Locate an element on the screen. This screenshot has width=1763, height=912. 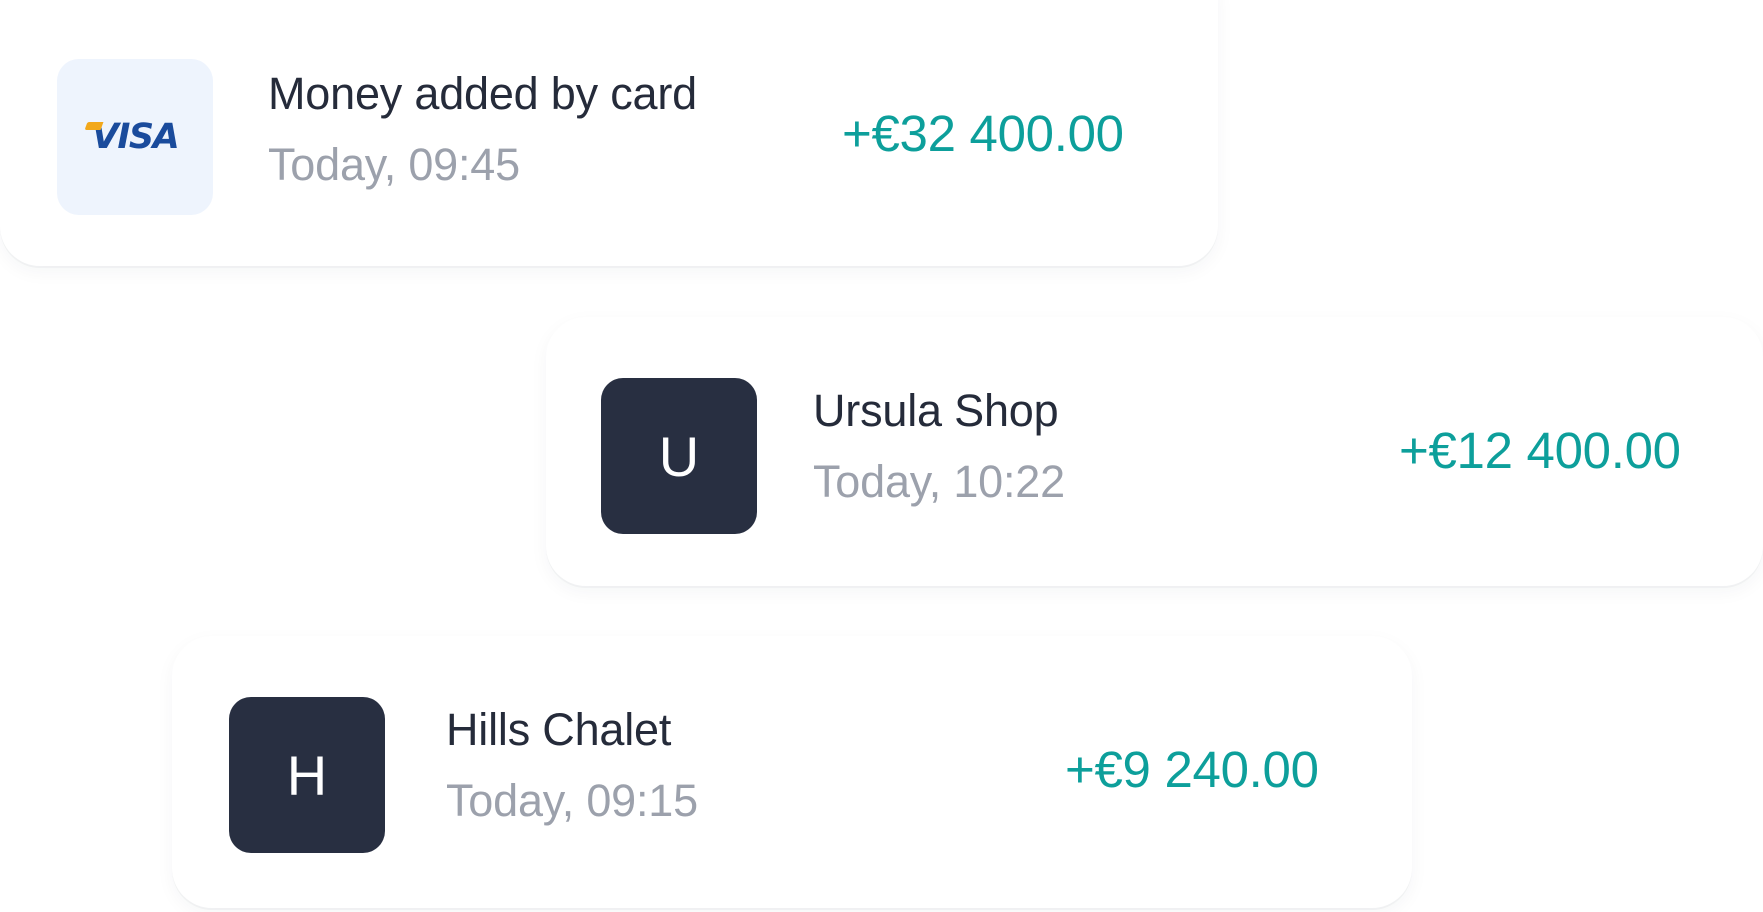
merchant-avatar: H is located at coordinates (307, 775).